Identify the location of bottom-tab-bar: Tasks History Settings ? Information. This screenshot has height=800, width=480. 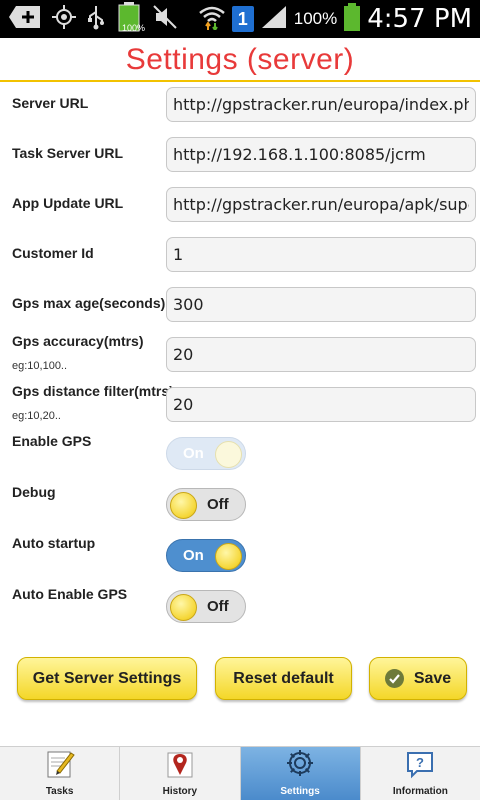
(240, 773).